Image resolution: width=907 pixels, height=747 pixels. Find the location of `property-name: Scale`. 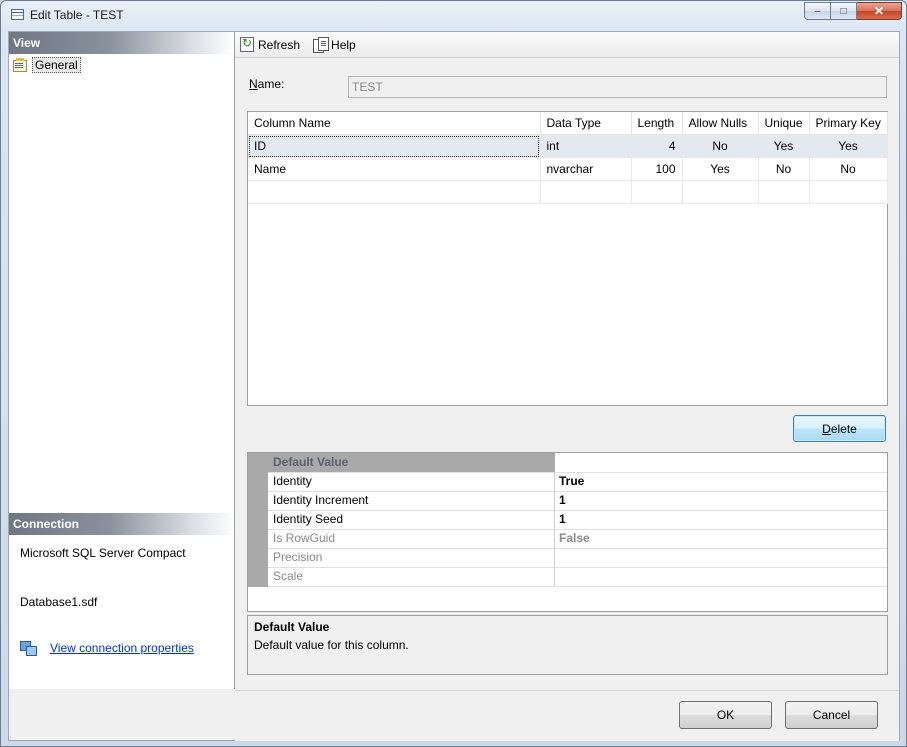

property-name: Scale is located at coordinates (411, 576).